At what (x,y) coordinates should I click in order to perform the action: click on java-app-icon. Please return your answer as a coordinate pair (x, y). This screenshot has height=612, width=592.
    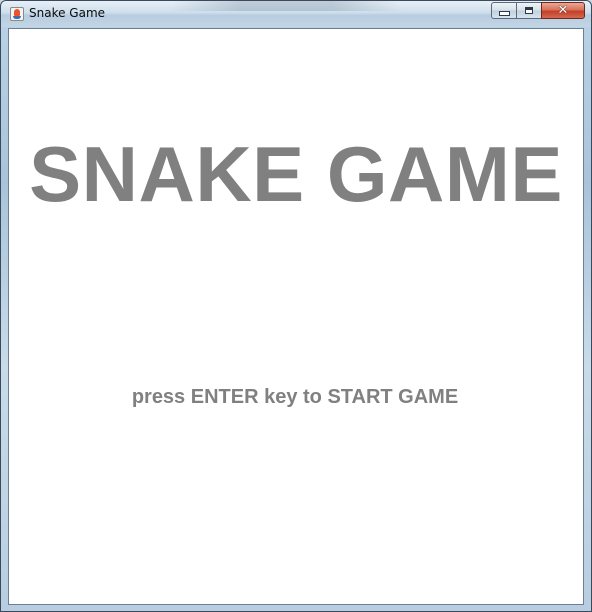
    Looking at the image, I should click on (17, 14).